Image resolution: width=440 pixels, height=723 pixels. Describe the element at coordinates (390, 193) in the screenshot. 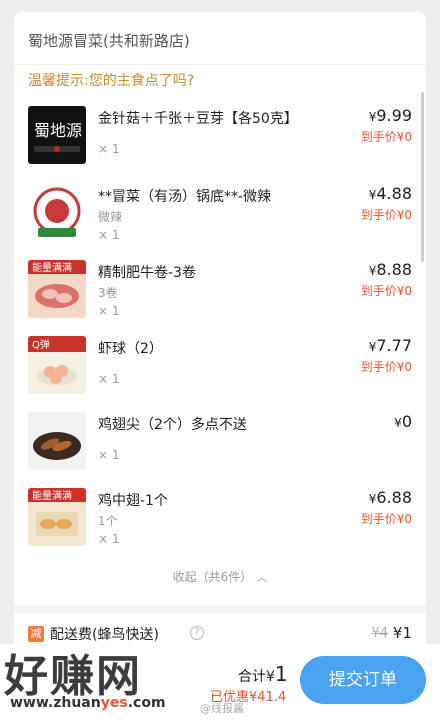

I see `item-price: ¥4.88` at that location.